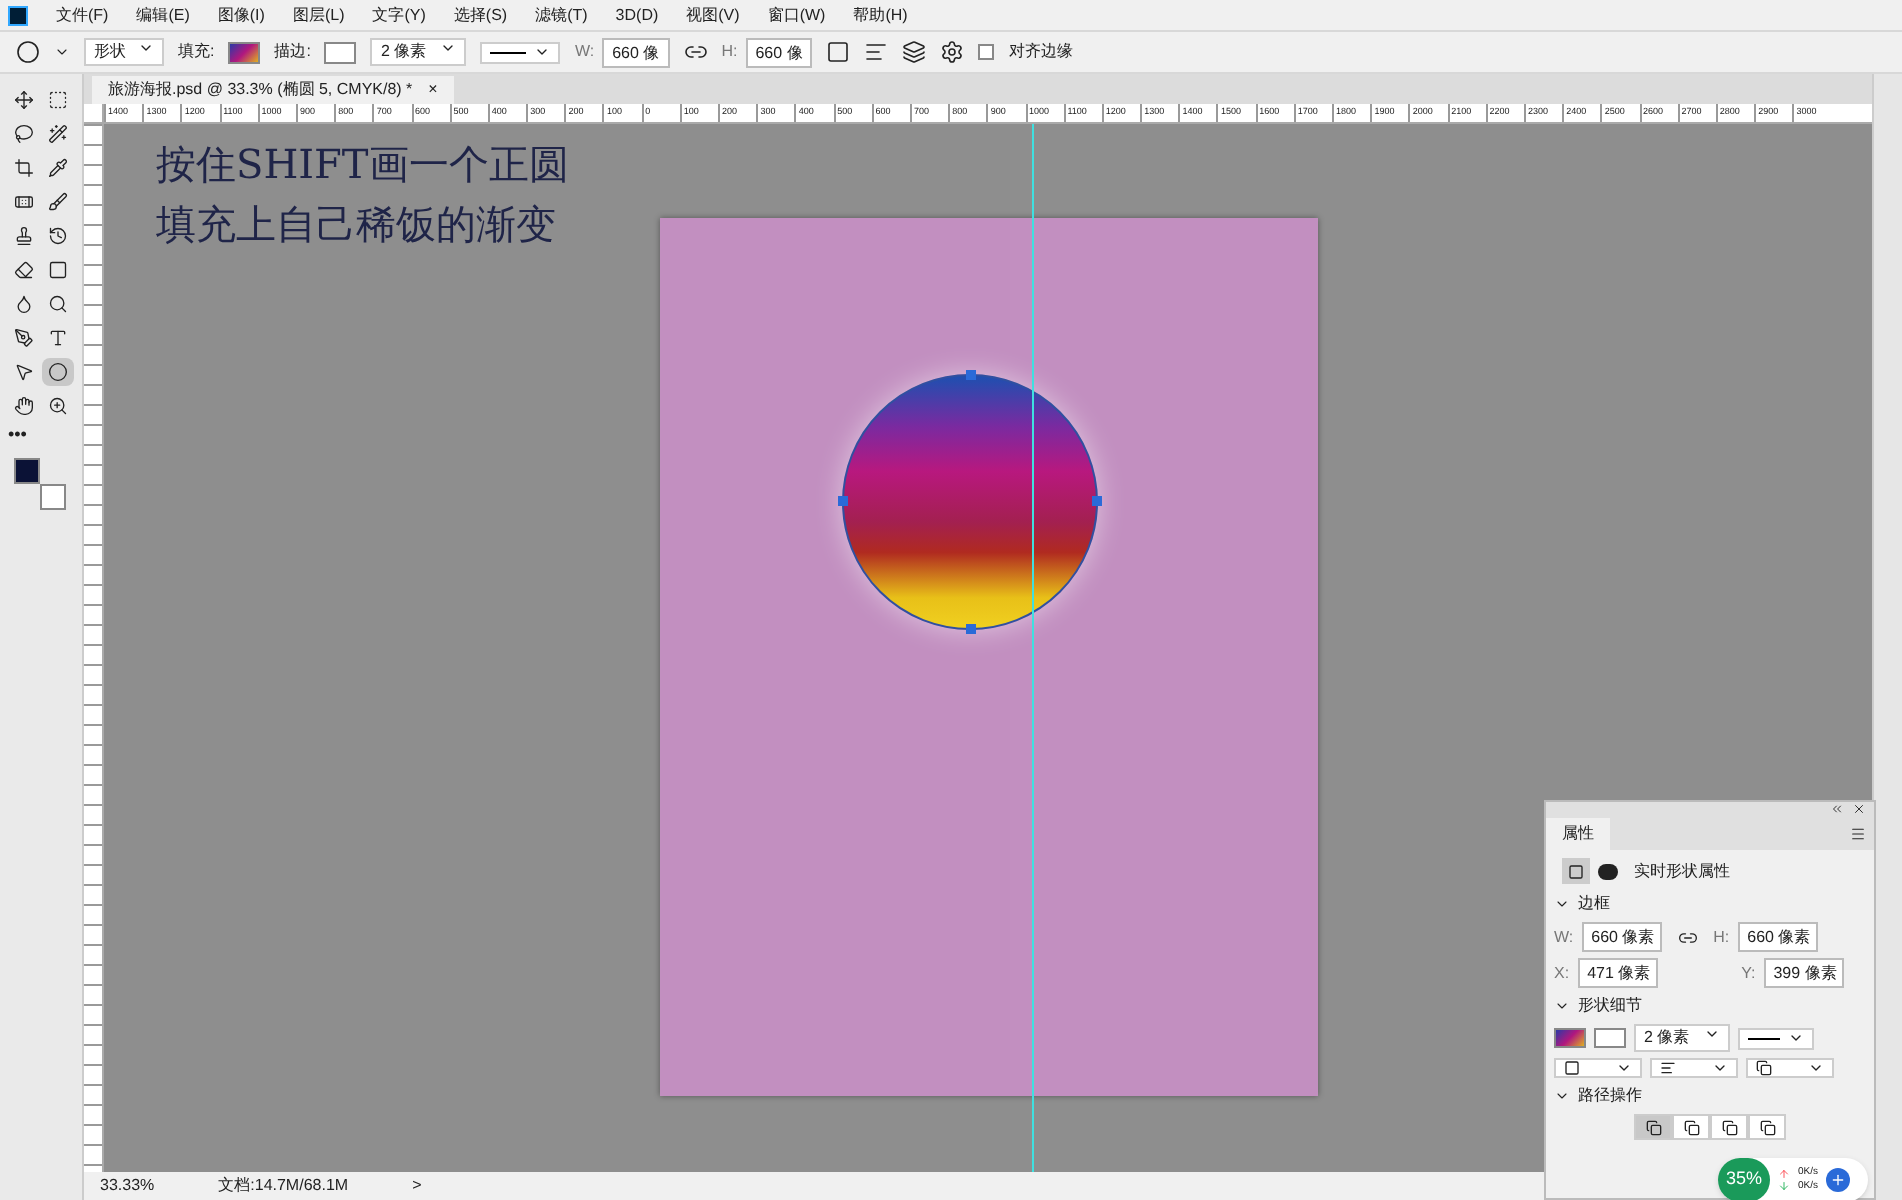 The height and width of the screenshot is (1200, 1902). I want to click on checkbox-label: 对齐边缘, so click(1040, 52).